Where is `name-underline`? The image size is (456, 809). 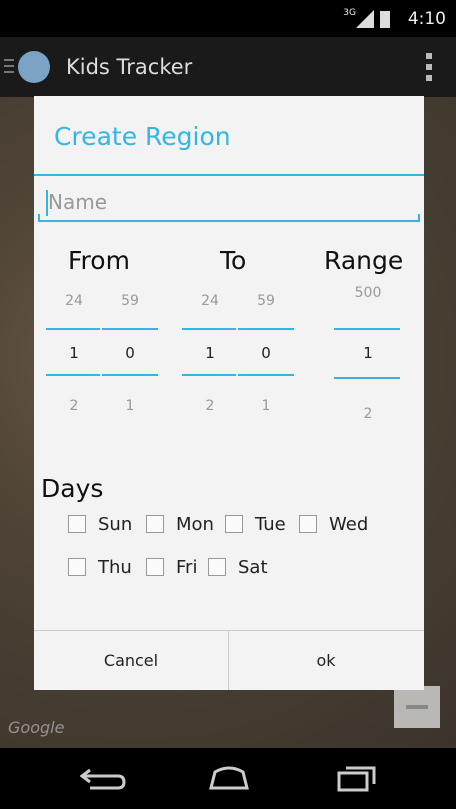
name-underline is located at coordinates (229, 218).